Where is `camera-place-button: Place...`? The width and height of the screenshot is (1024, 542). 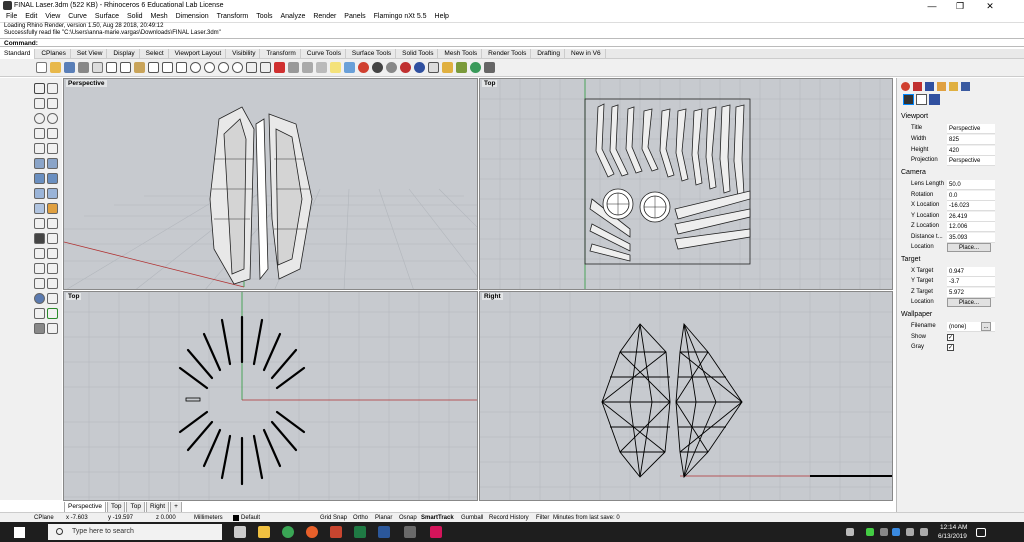
camera-place-button: Place... is located at coordinates (969, 247).